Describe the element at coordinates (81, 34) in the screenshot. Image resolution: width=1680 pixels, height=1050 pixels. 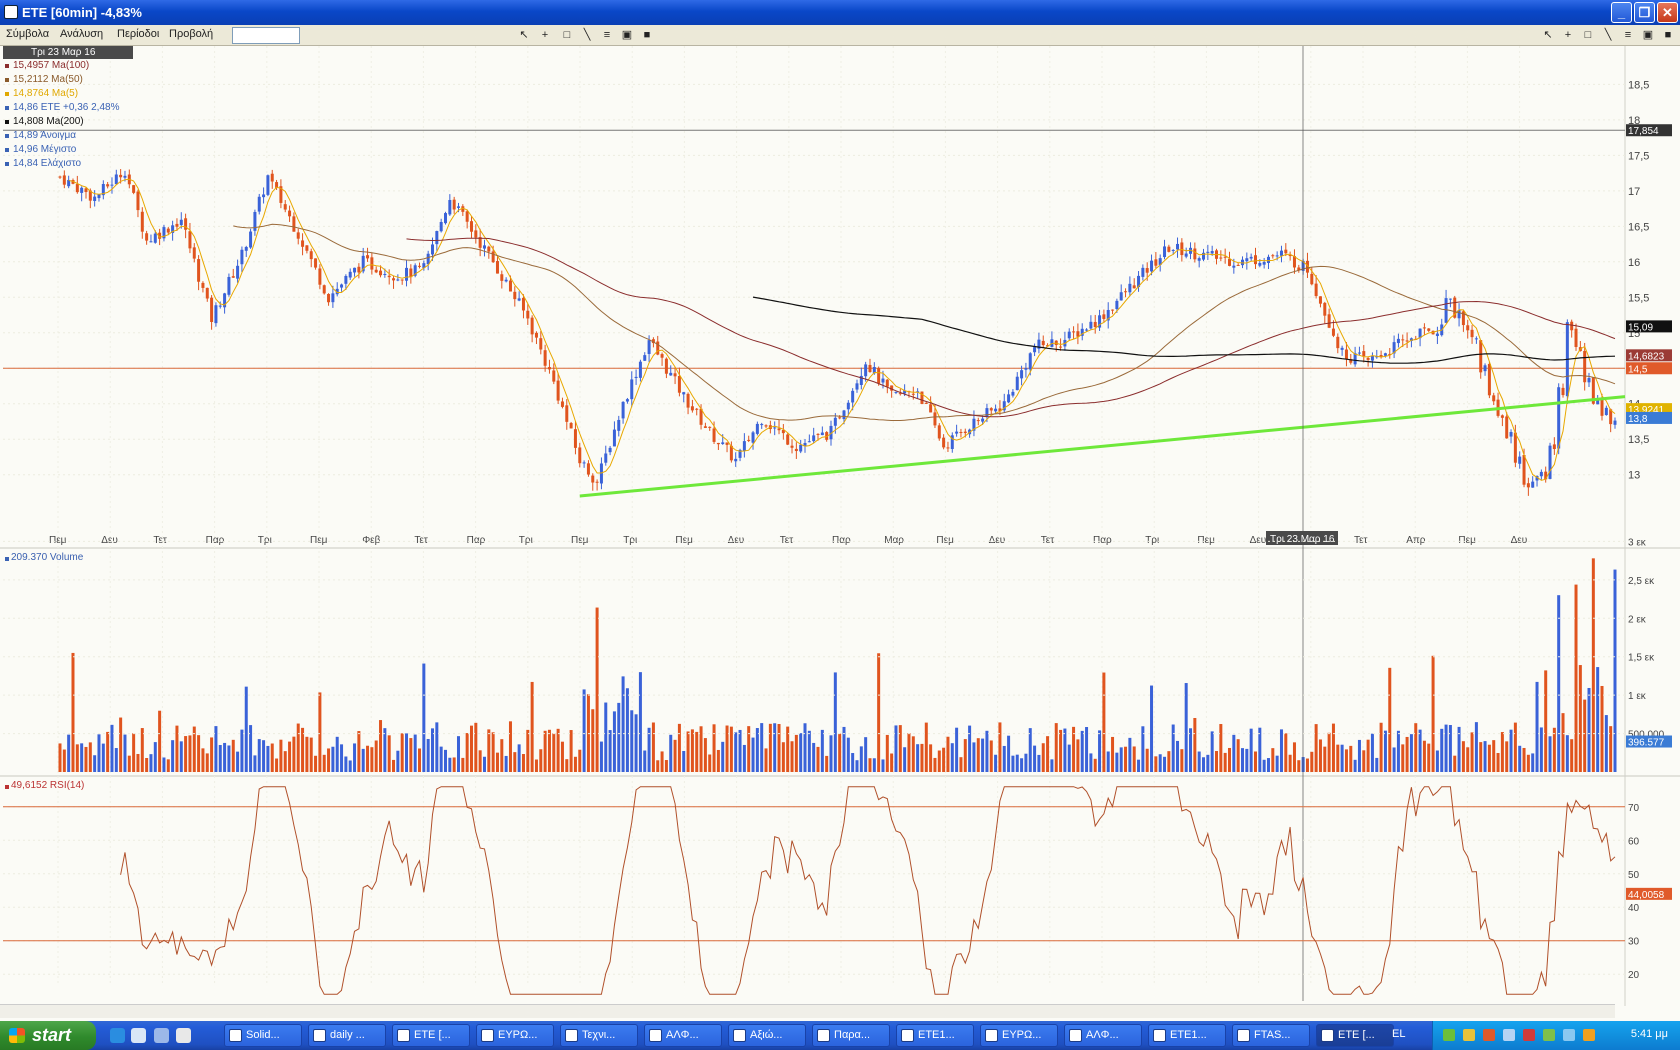
I see `menu-analysis: Ανάλυση` at that location.